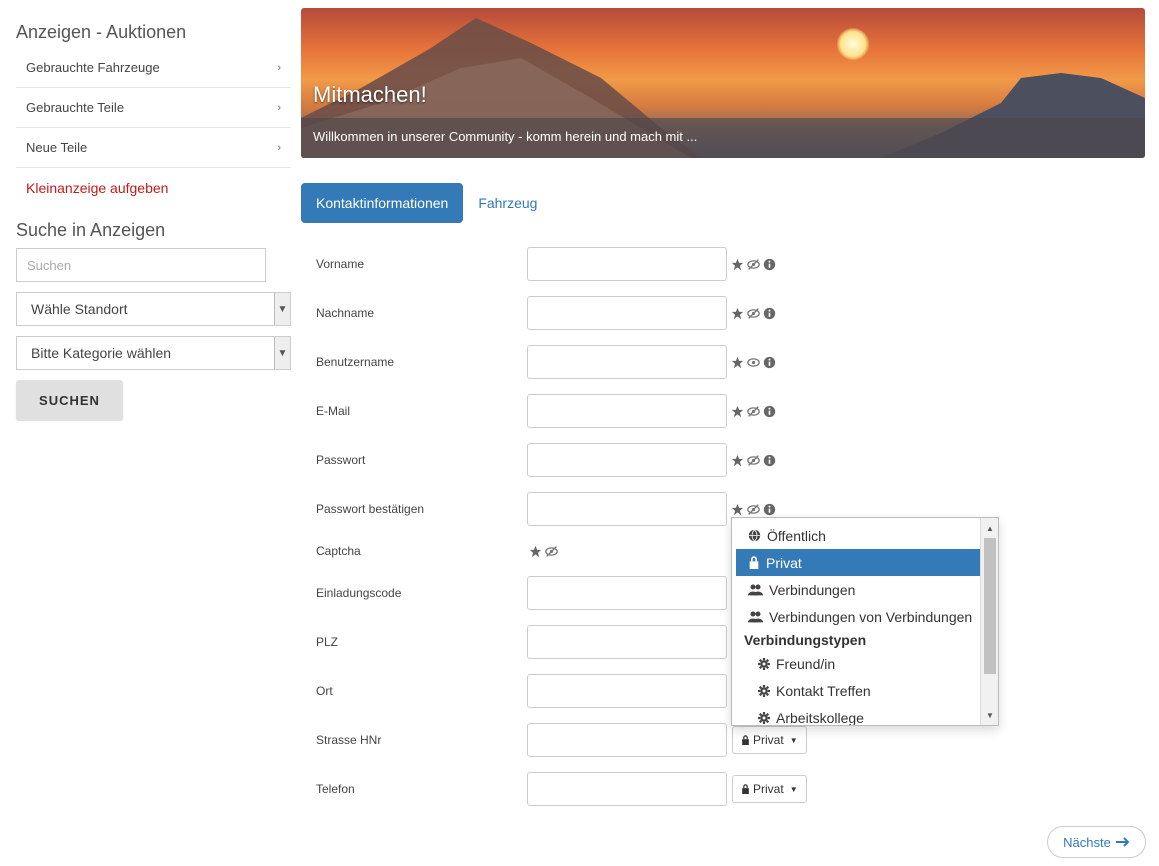 The width and height of the screenshot is (1159, 866). What do you see at coordinates (796, 535) in the screenshot?
I see `dropdown-item-label: Öffentlich` at bounding box center [796, 535].